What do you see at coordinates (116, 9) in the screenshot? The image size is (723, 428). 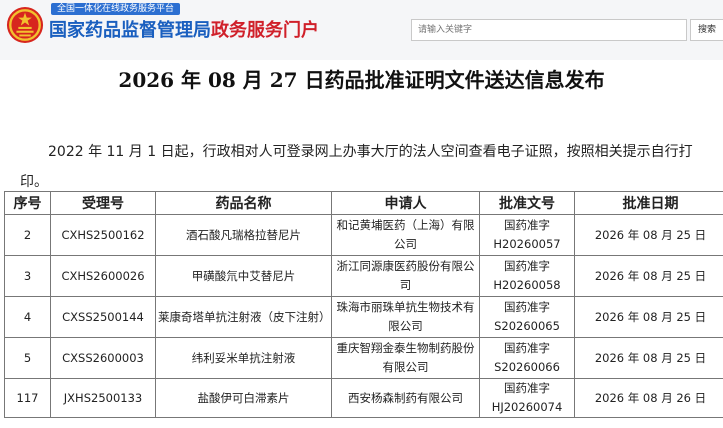 I see `platform-tag: 全国一体化在线政务服务平台` at bounding box center [116, 9].